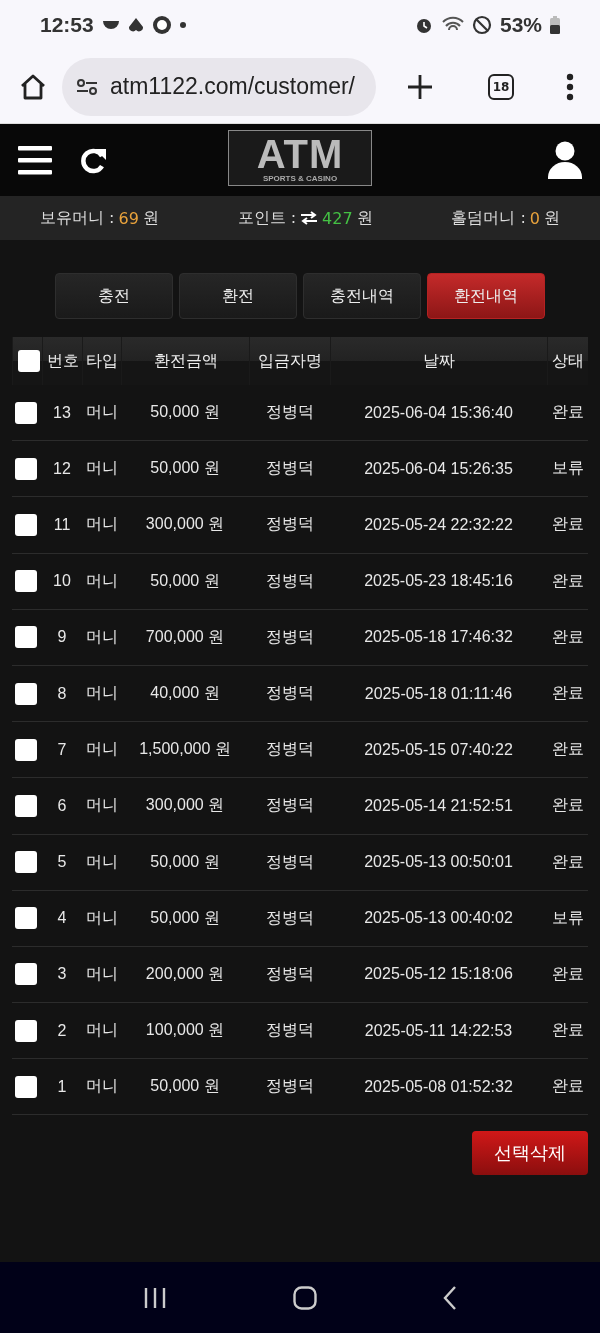 The height and width of the screenshot is (1333, 600). What do you see at coordinates (505, 218) in the screenshot?
I see `balance-text: 홀덤머니 : 0 원` at bounding box center [505, 218].